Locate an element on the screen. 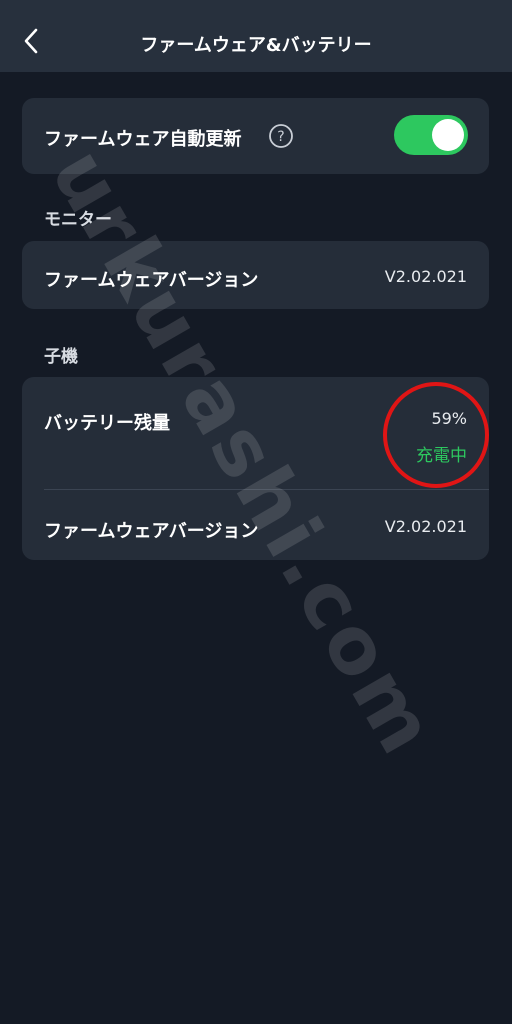  app-header: ファームウェア&バッテリー is located at coordinates (256, 36).